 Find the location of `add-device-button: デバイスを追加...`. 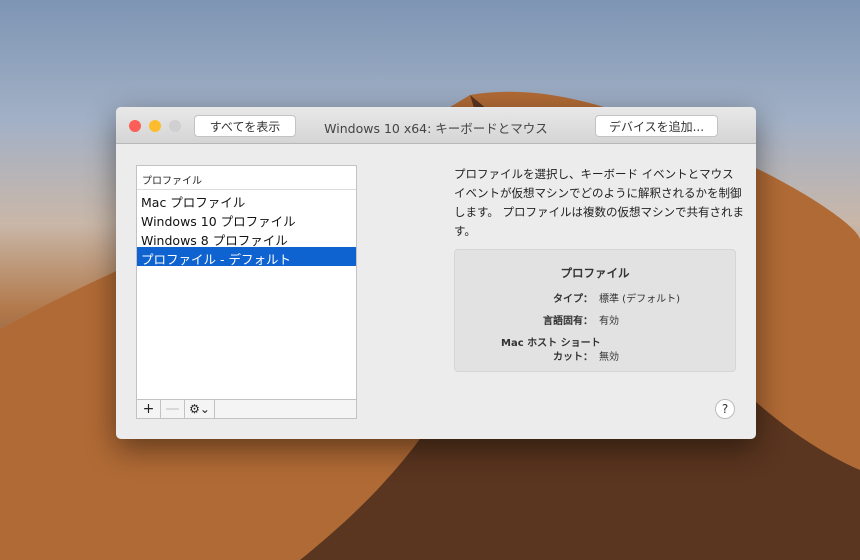

add-device-button: デバイスを追加... is located at coordinates (656, 126).